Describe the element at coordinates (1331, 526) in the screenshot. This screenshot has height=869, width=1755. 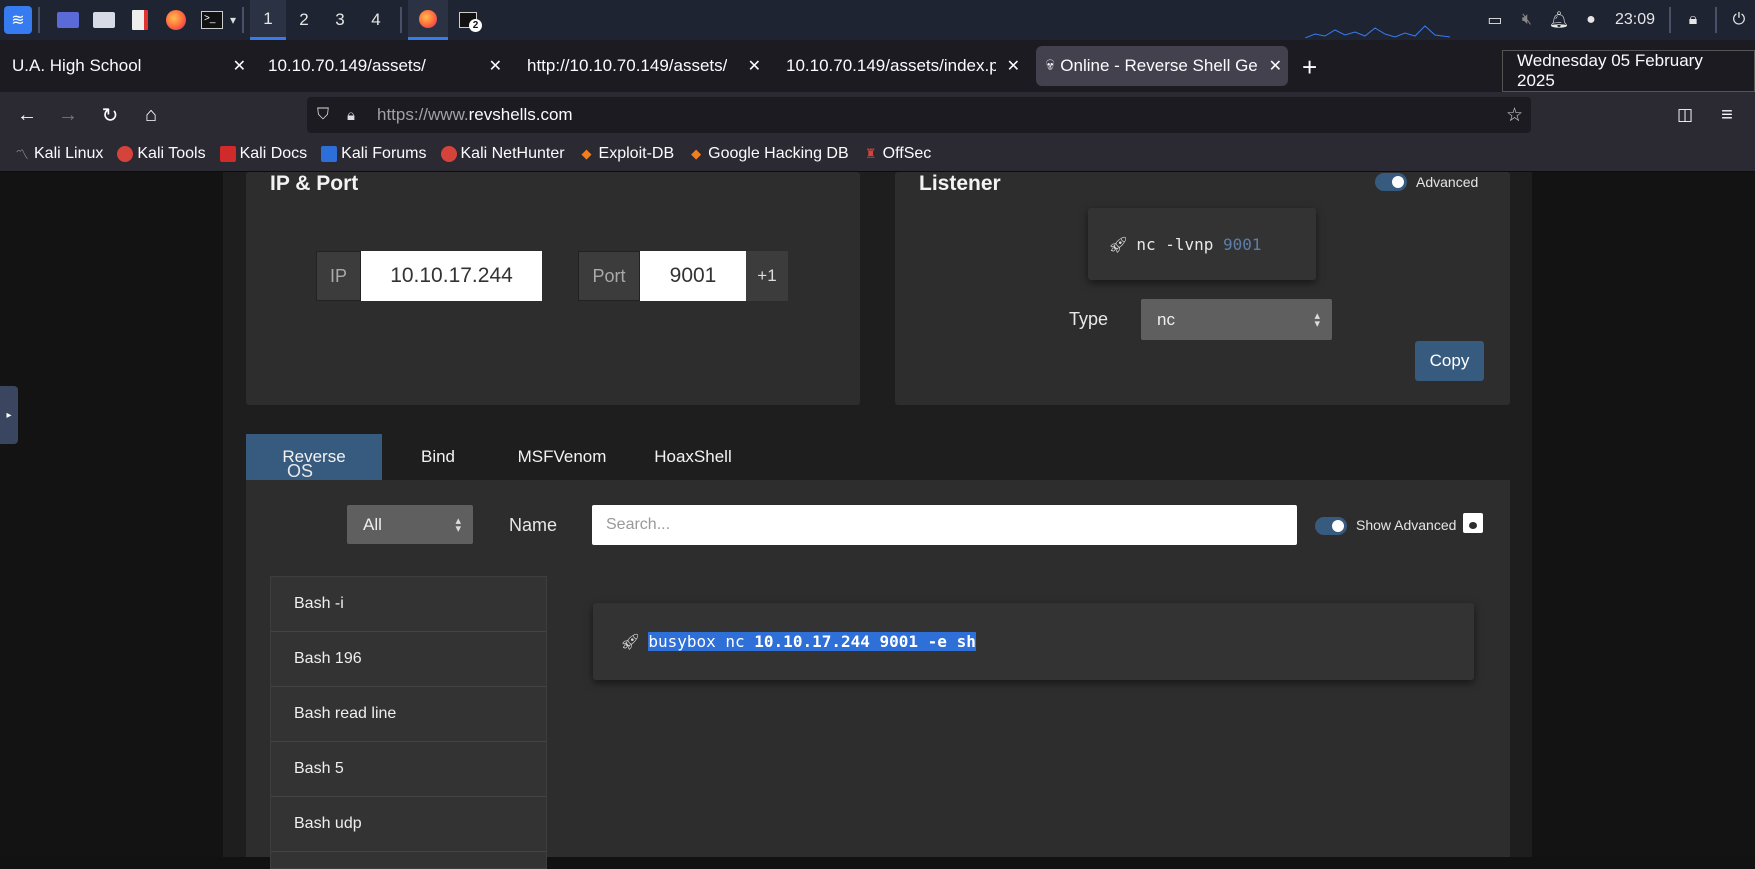
I see `show-advanced-toggle` at that location.